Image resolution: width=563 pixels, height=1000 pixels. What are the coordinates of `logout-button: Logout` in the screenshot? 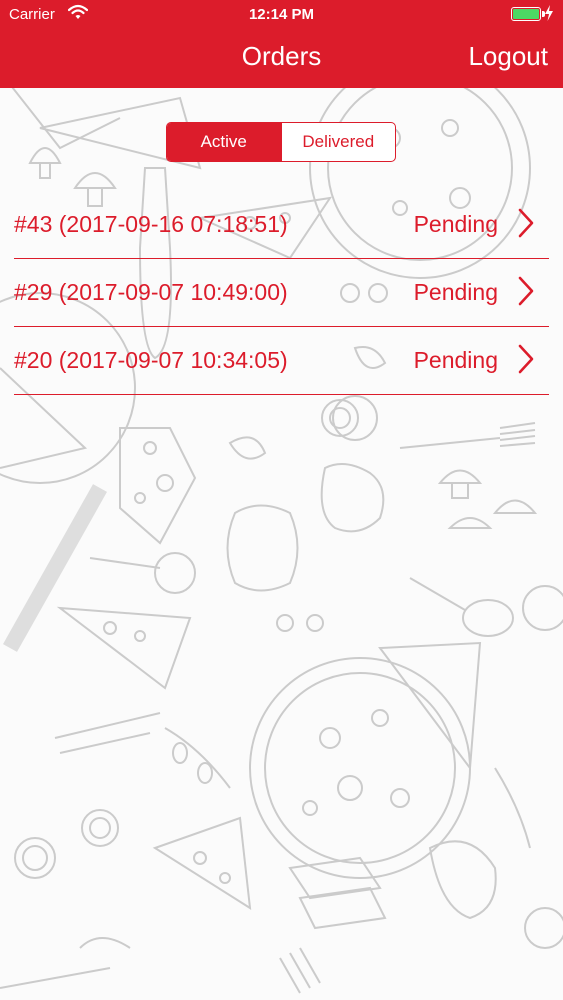 It's located at (508, 56).